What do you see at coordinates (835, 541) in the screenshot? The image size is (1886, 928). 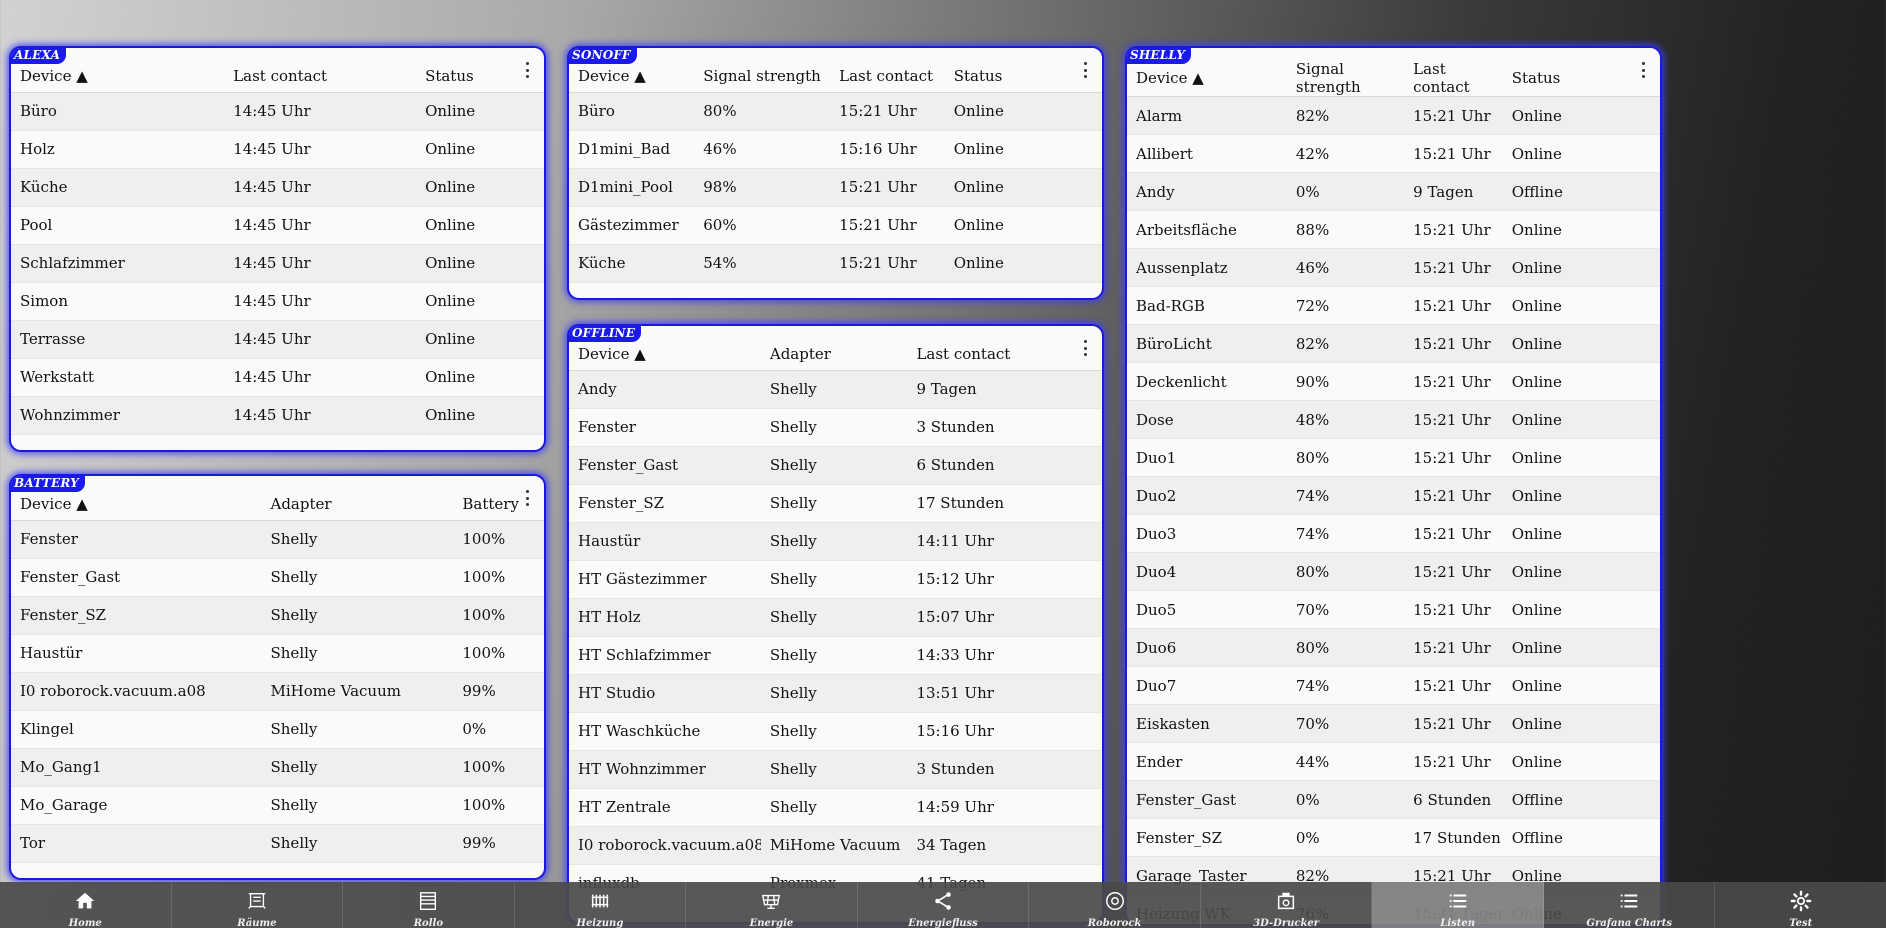 I see `table-row: Haustür Shelly 14:11 Uhr` at bounding box center [835, 541].